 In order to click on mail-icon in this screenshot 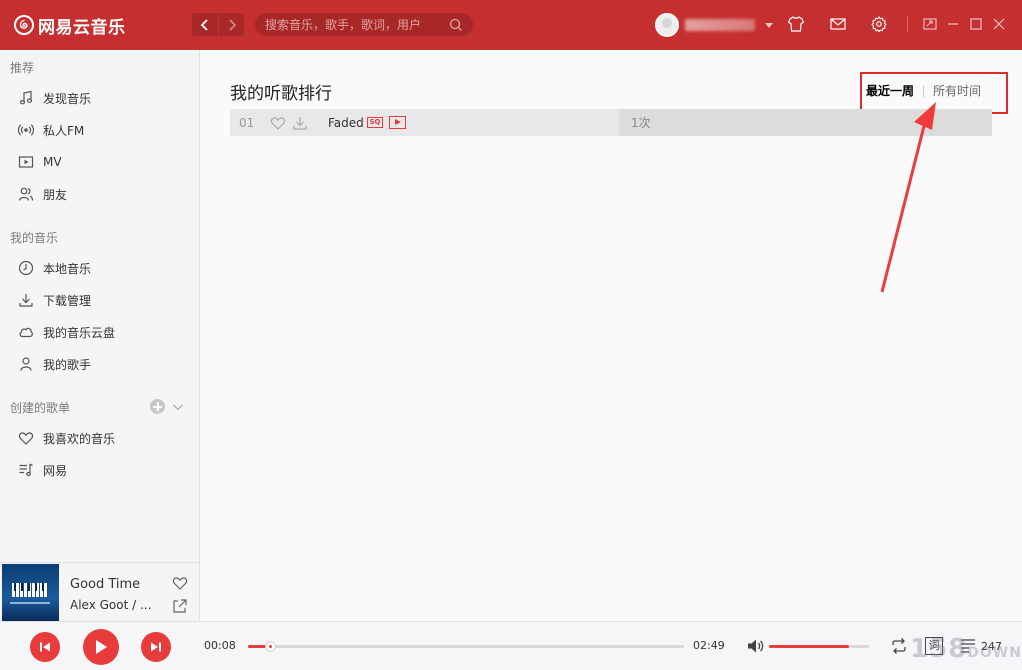, I will do `click(838, 24)`.